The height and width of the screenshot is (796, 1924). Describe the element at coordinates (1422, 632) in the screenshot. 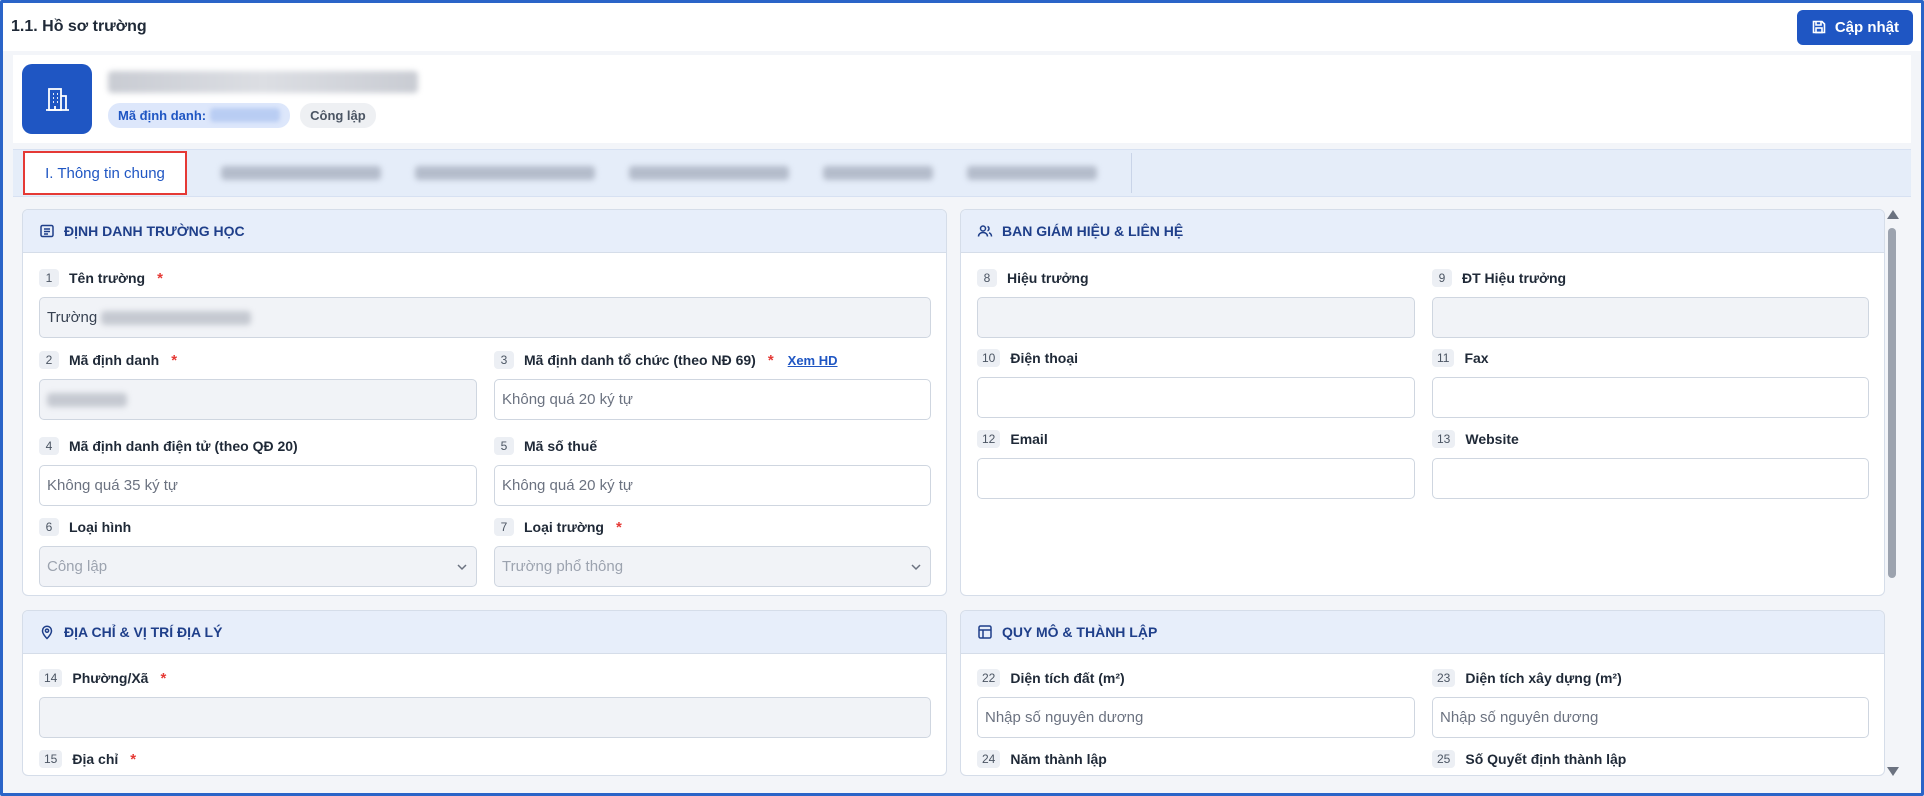

I see `scale-section-header: QUY MÔ & THÀNH LẬP` at that location.